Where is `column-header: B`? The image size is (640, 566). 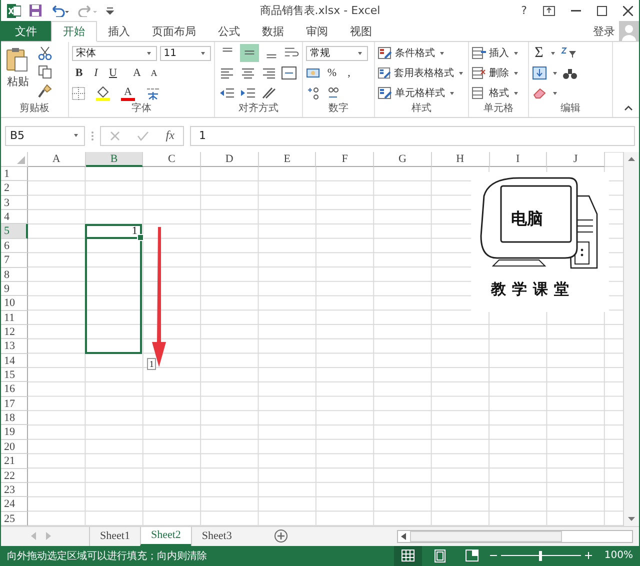
column-header: B is located at coordinates (115, 159).